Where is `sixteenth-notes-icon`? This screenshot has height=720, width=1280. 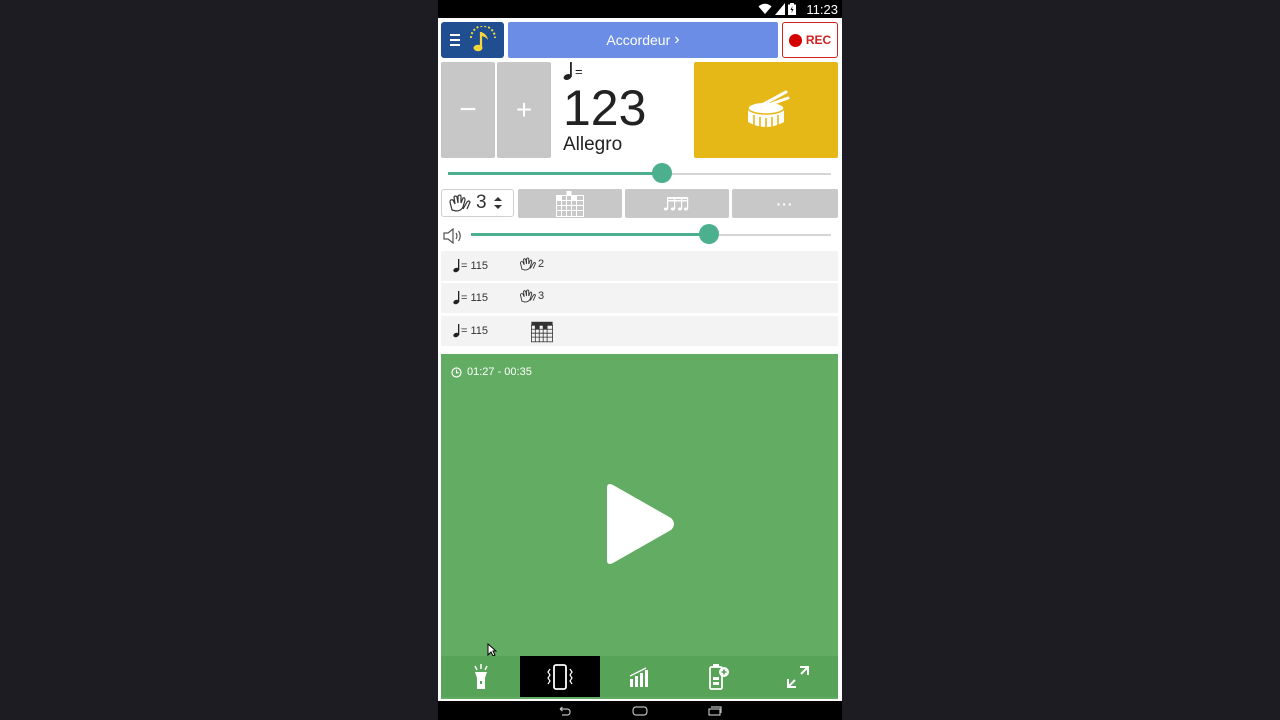 sixteenth-notes-icon is located at coordinates (676, 203).